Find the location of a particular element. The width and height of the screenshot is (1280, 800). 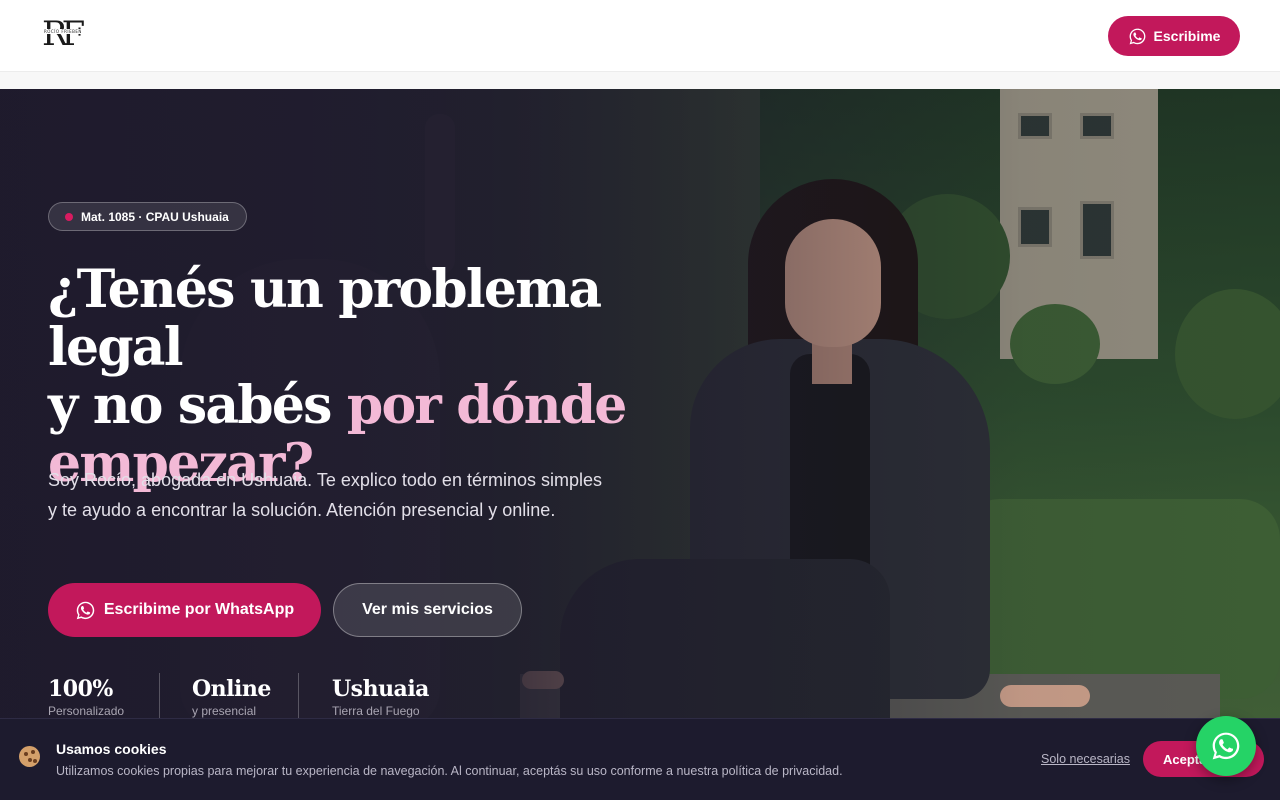

registration-badge: Mat. 1085 · CPAU Ushuaia is located at coordinates (147, 216).